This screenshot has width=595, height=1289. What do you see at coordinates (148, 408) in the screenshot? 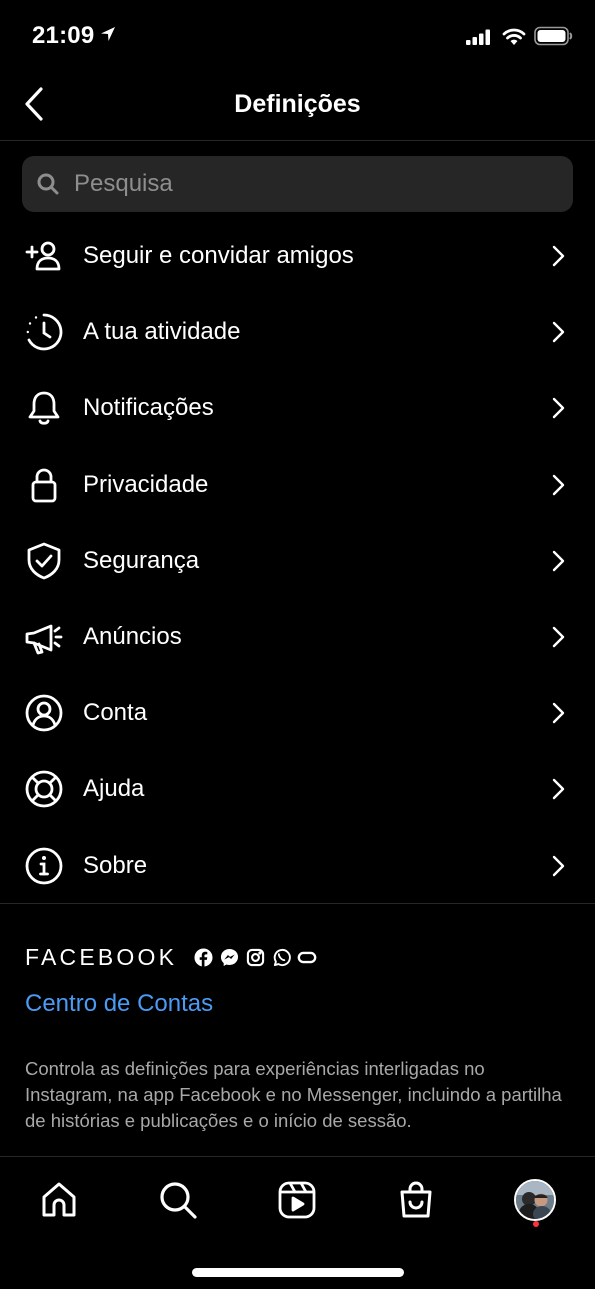
I see `settings-item-label: Notificações` at bounding box center [148, 408].